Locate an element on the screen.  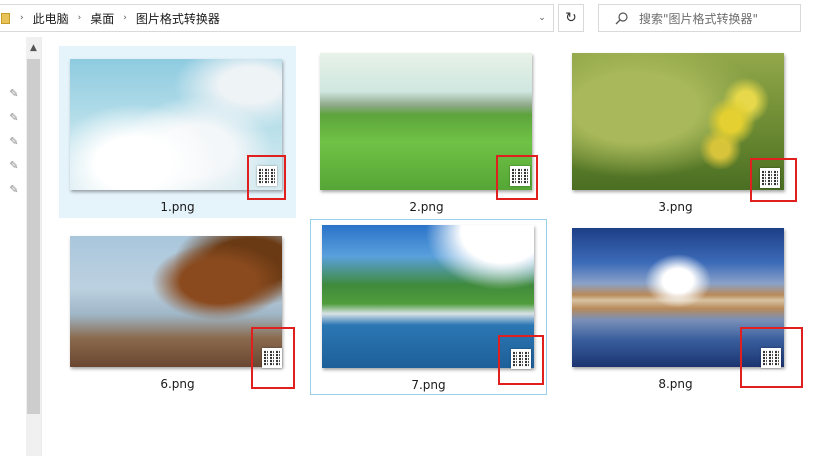
folder-icon is located at coordinates (6, 18).